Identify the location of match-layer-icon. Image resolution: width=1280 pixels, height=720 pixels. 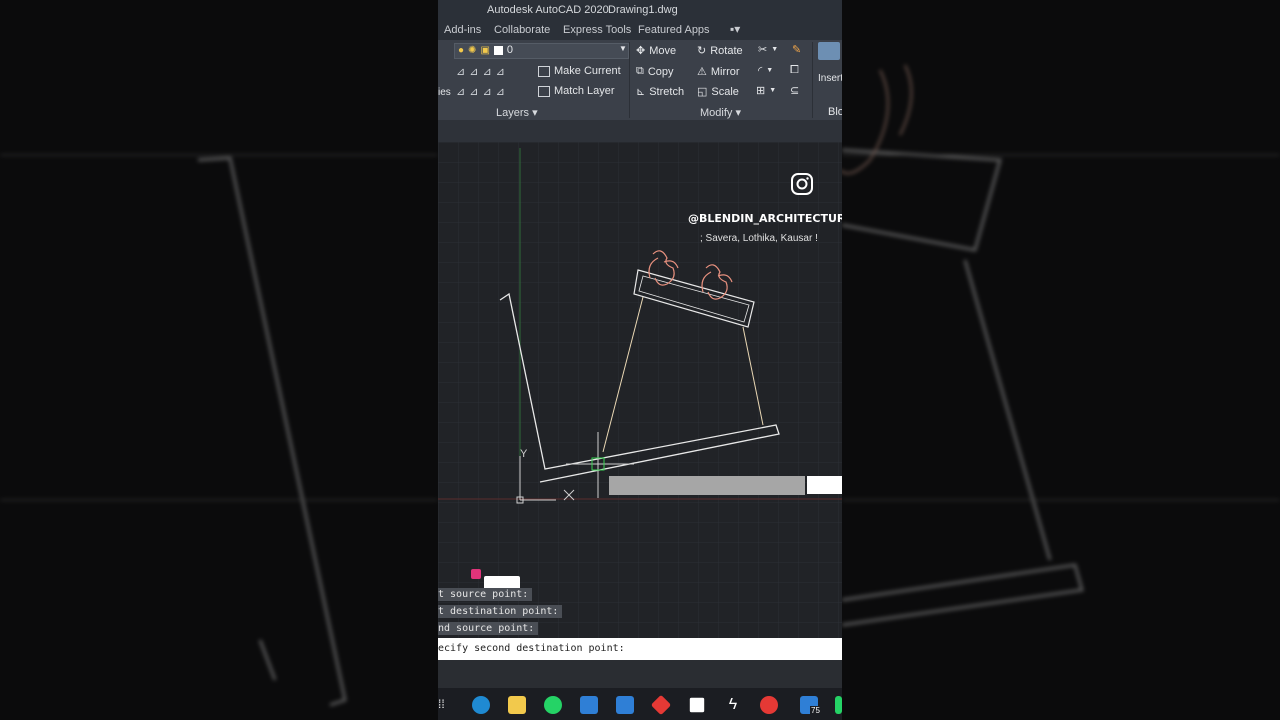
(544, 91).